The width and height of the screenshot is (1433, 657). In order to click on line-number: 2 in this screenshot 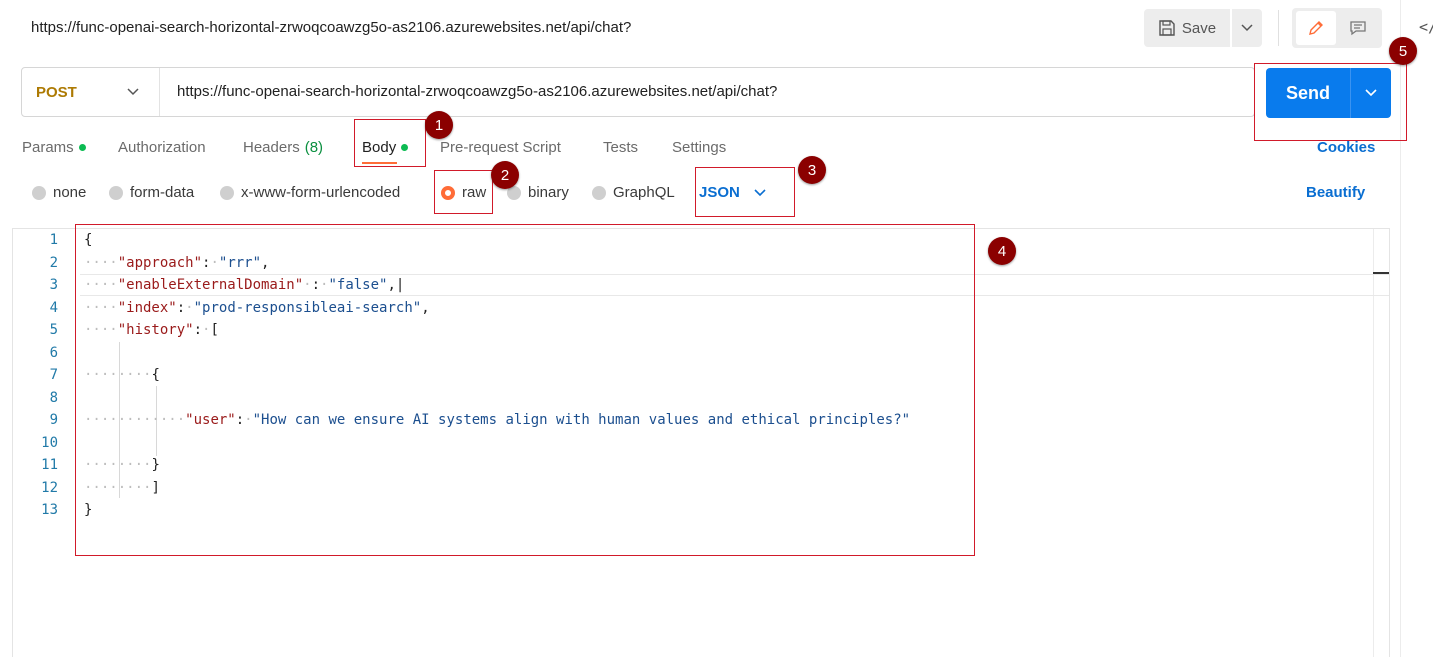, I will do `click(53, 263)`.